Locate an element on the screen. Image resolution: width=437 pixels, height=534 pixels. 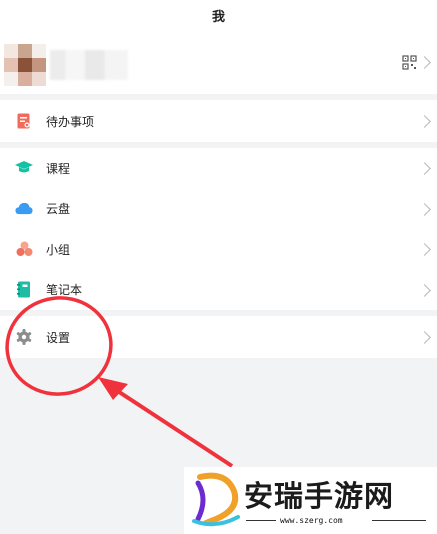
menu-item-group: 小组 is located at coordinates (218, 249).